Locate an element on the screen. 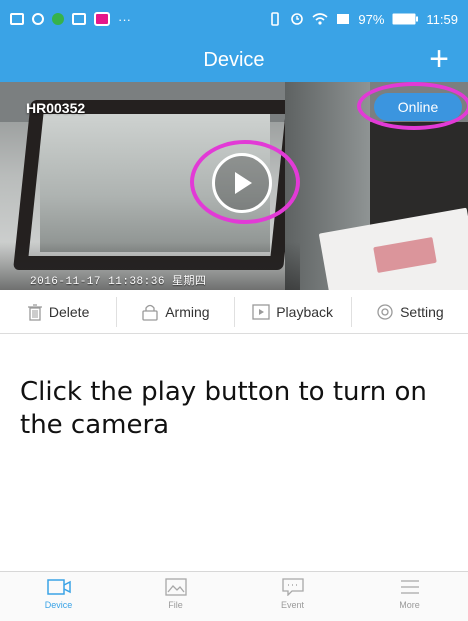 The height and width of the screenshot is (621, 468). app-header: Device + is located at coordinates (234, 60).